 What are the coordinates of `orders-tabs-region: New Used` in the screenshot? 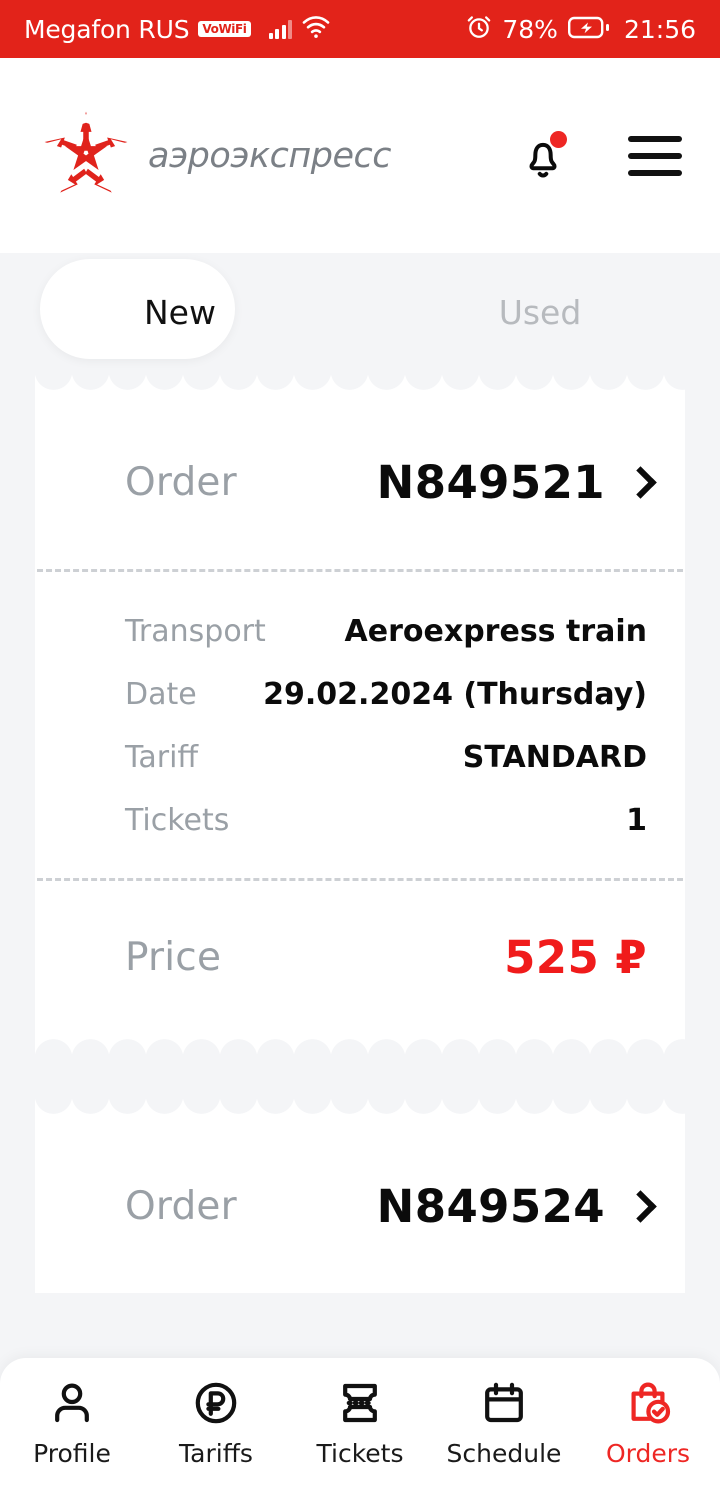 It's located at (360, 312).